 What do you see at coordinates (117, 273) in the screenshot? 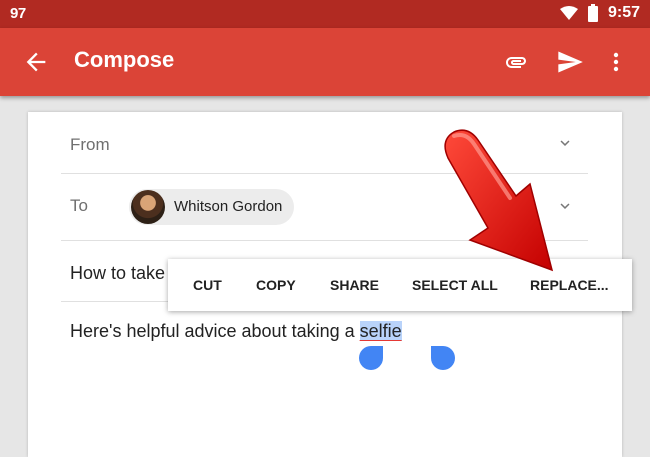
I see `subject-field: How to take` at bounding box center [117, 273].